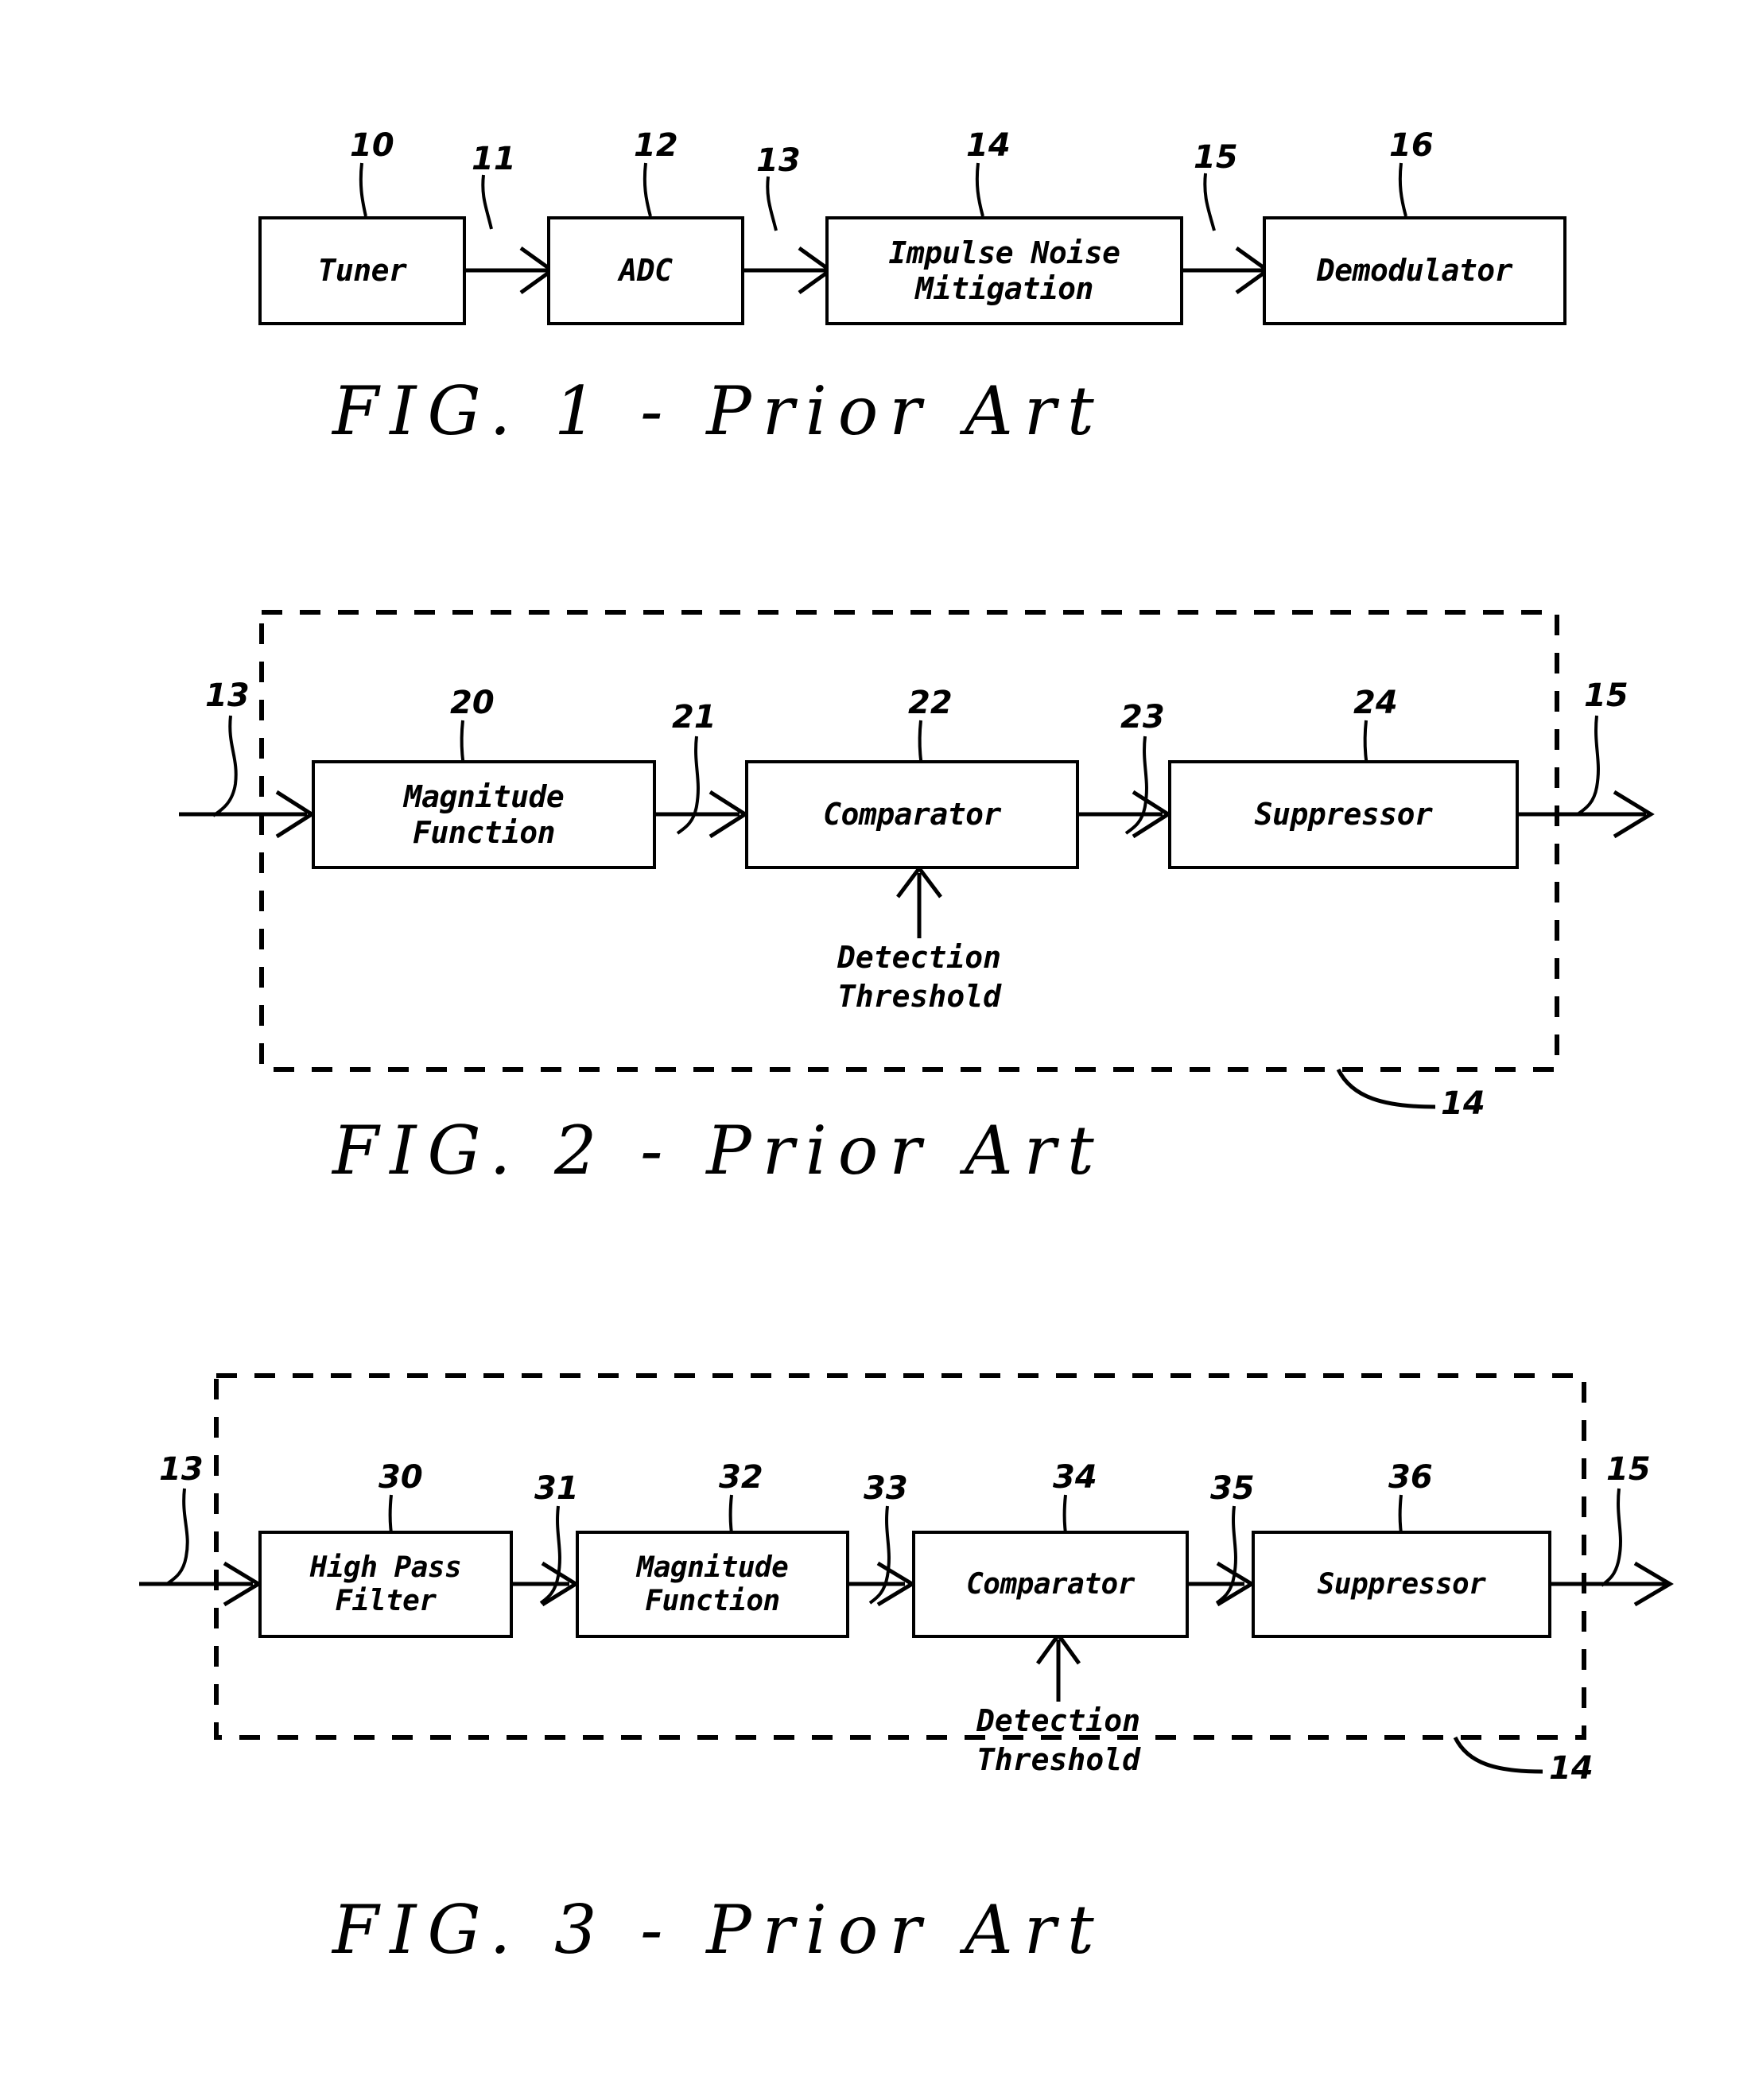 The height and width of the screenshot is (2100, 1747). I want to click on figure-1-caption: FIG. 1 - Prior Art, so click(718, 411).